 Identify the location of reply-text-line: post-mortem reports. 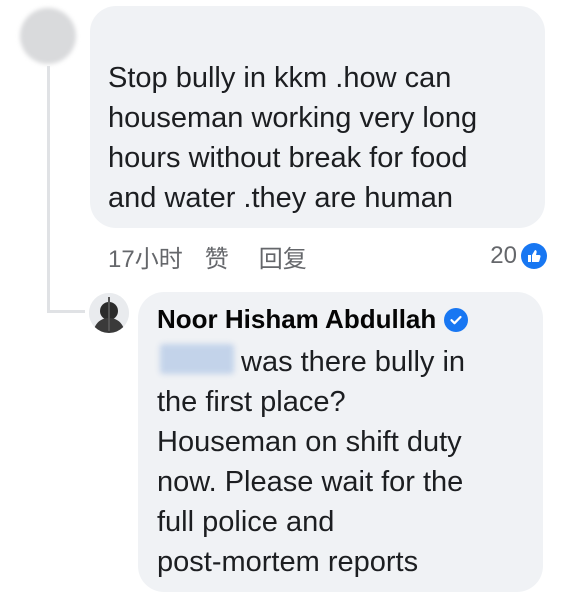
(288, 562).